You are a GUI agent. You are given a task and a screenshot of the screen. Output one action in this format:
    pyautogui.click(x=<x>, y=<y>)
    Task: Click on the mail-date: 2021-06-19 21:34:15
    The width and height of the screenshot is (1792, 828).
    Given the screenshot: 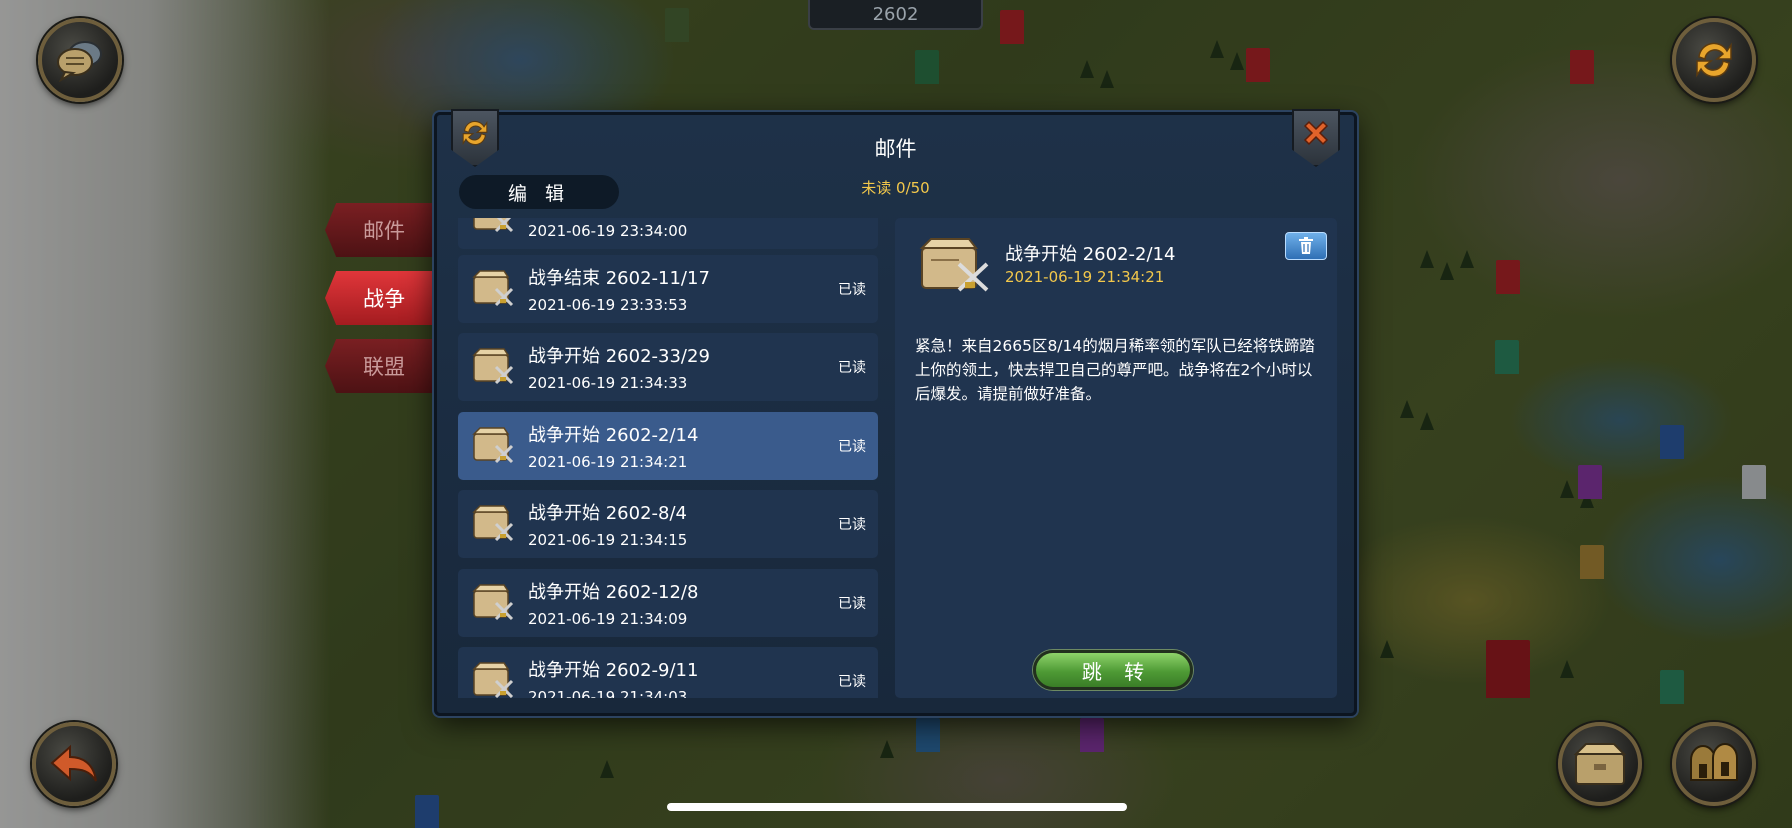 What is the action you would take?
    pyautogui.click(x=608, y=540)
    